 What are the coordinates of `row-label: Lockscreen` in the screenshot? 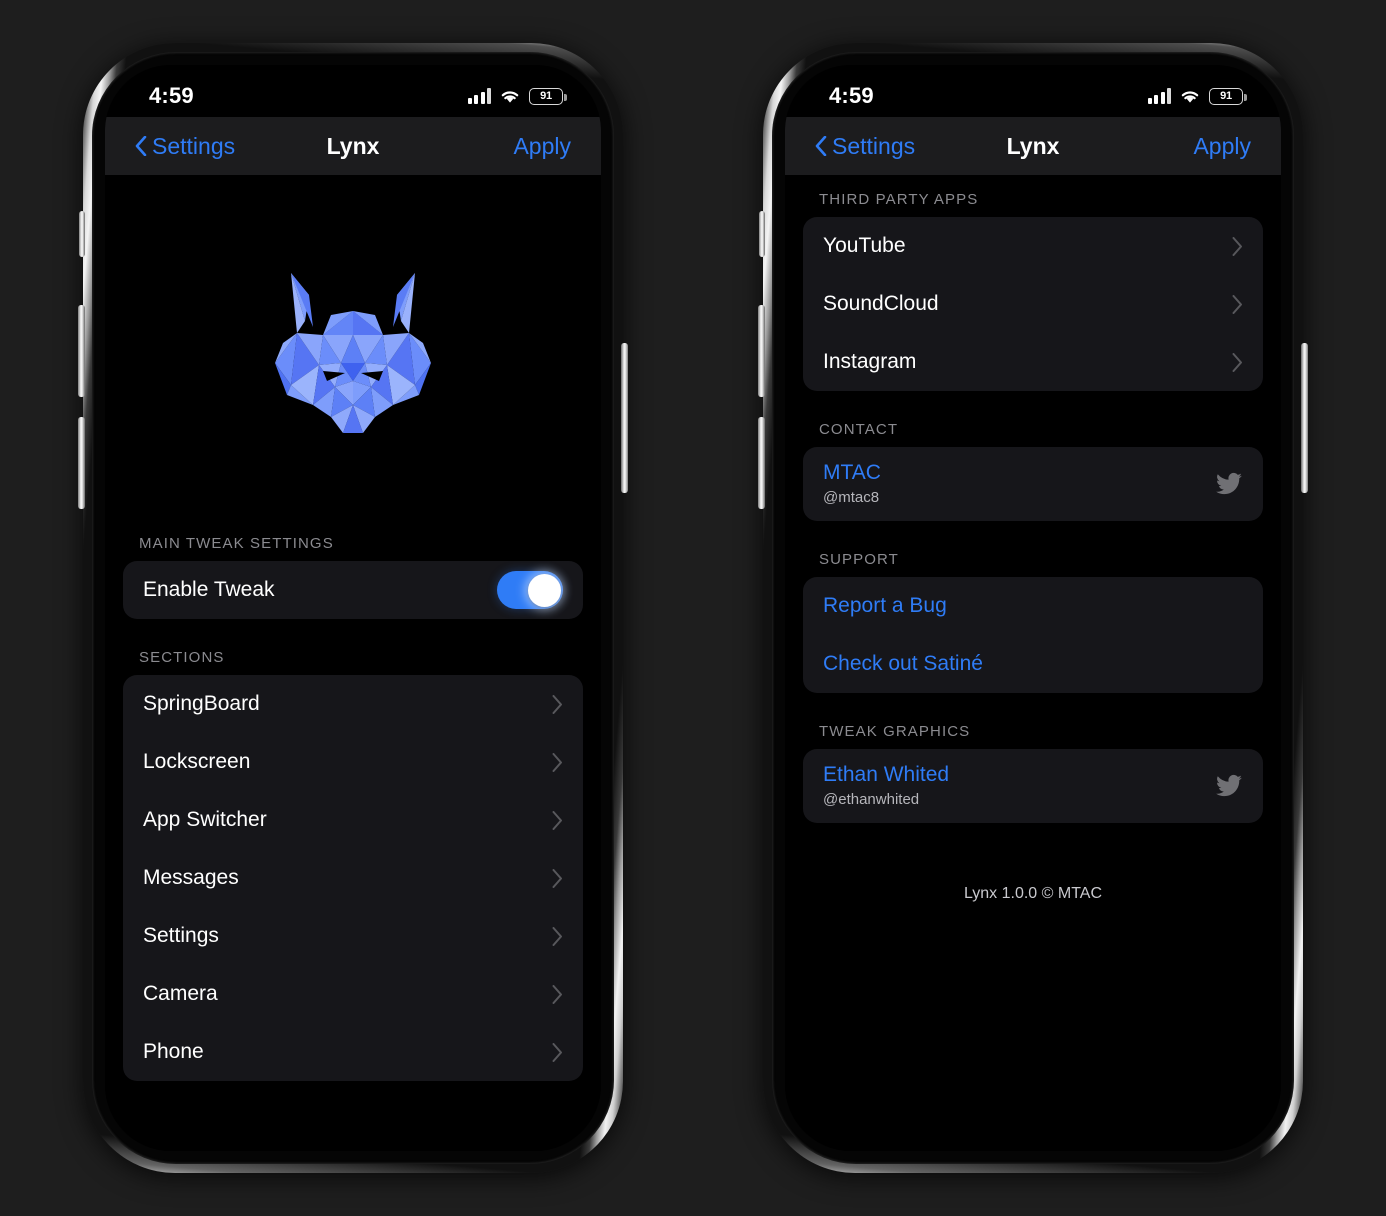 It's located at (197, 761).